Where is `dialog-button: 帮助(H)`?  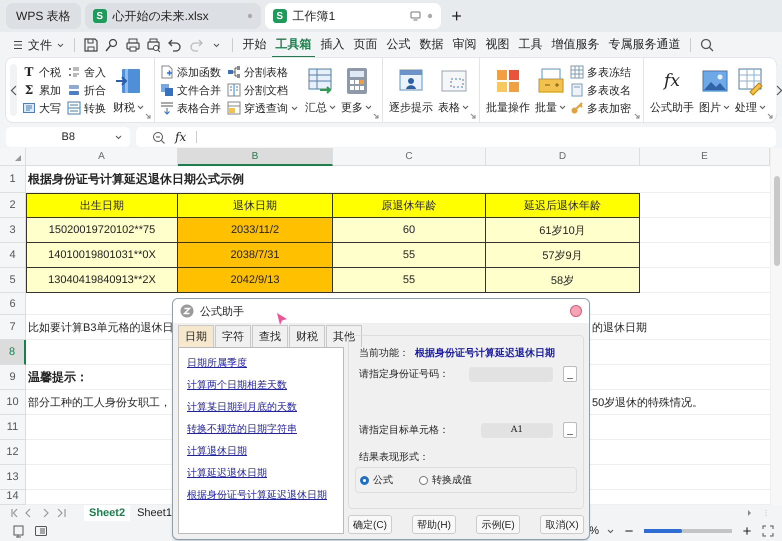 dialog-button: 帮助(H) is located at coordinates (434, 524).